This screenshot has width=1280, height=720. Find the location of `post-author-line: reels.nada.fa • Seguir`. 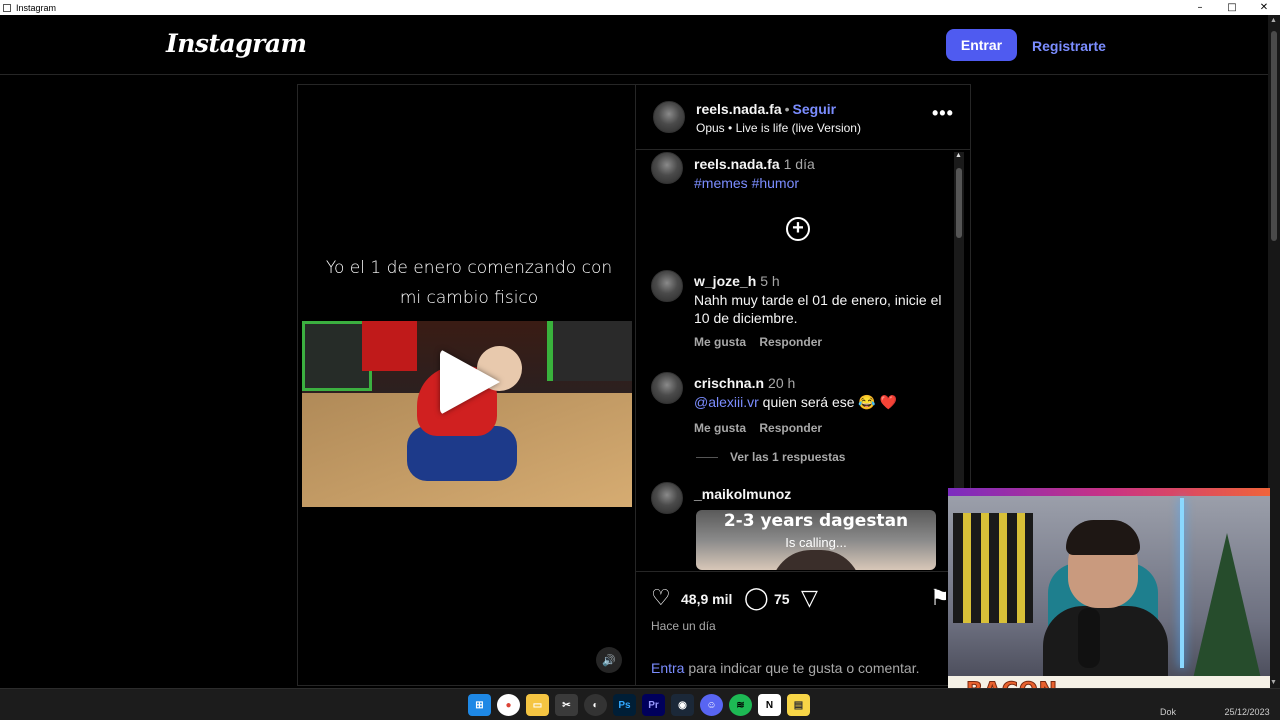

post-author-line: reels.nada.fa • Seguir is located at coordinates (766, 109).